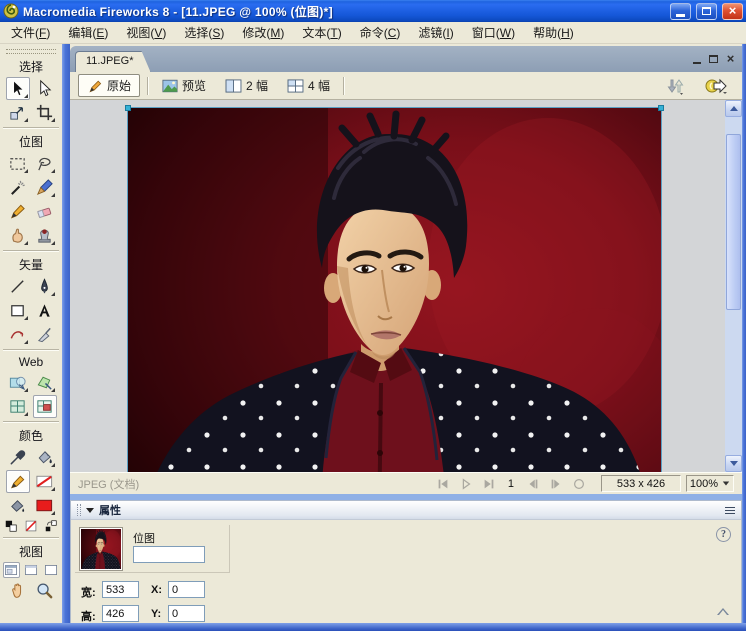 Image resolution: width=746 pixels, height=631 pixels. Describe the element at coordinates (88, 593) in the screenshot. I see `width-label: 宽:` at that location.